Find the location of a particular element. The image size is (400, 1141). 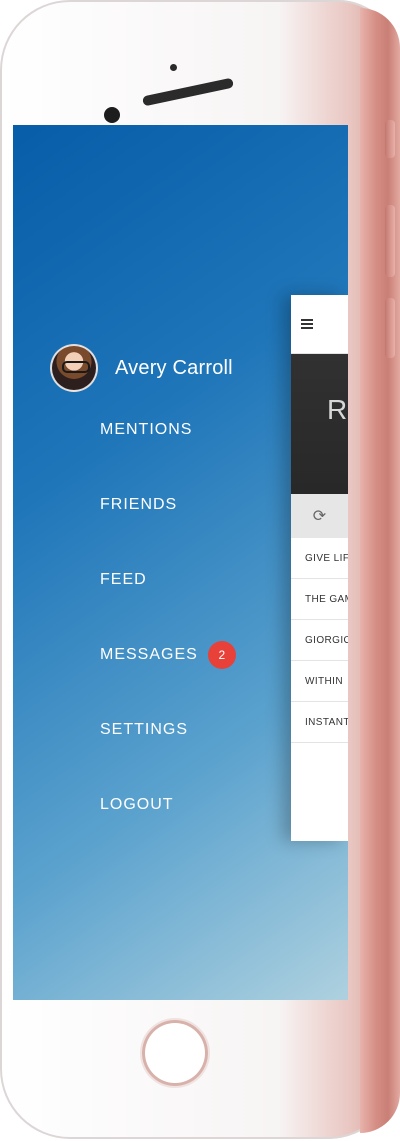

menu-item-mentions: MENTIONS is located at coordinates (168, 430).